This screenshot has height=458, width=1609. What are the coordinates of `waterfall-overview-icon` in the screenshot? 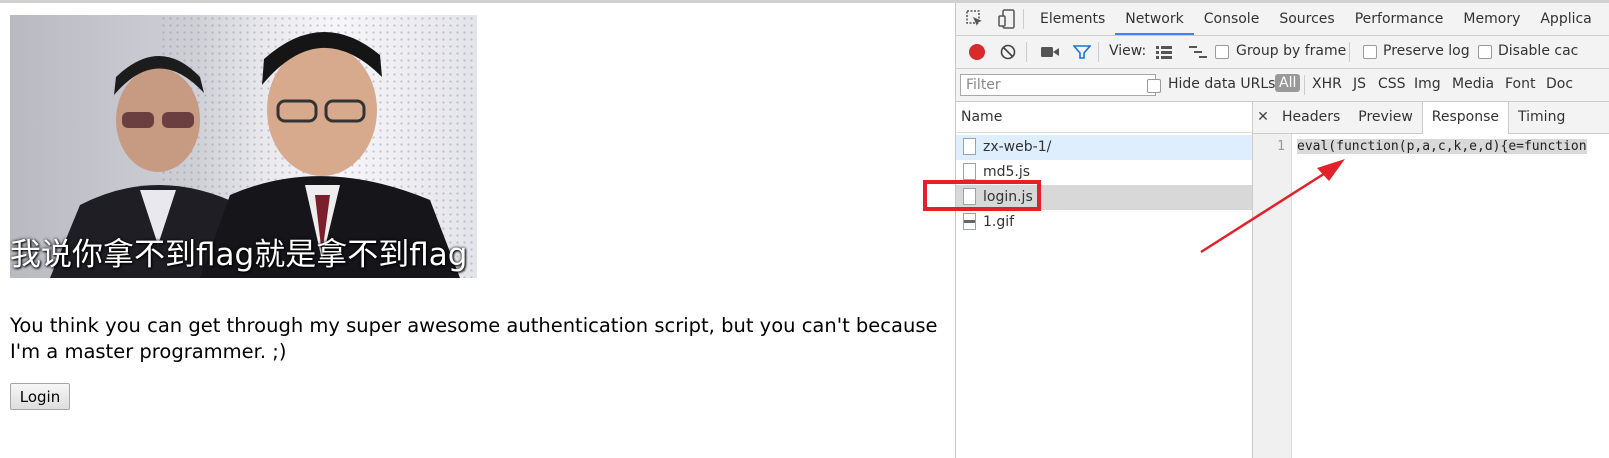 It's located at (1198, 52).